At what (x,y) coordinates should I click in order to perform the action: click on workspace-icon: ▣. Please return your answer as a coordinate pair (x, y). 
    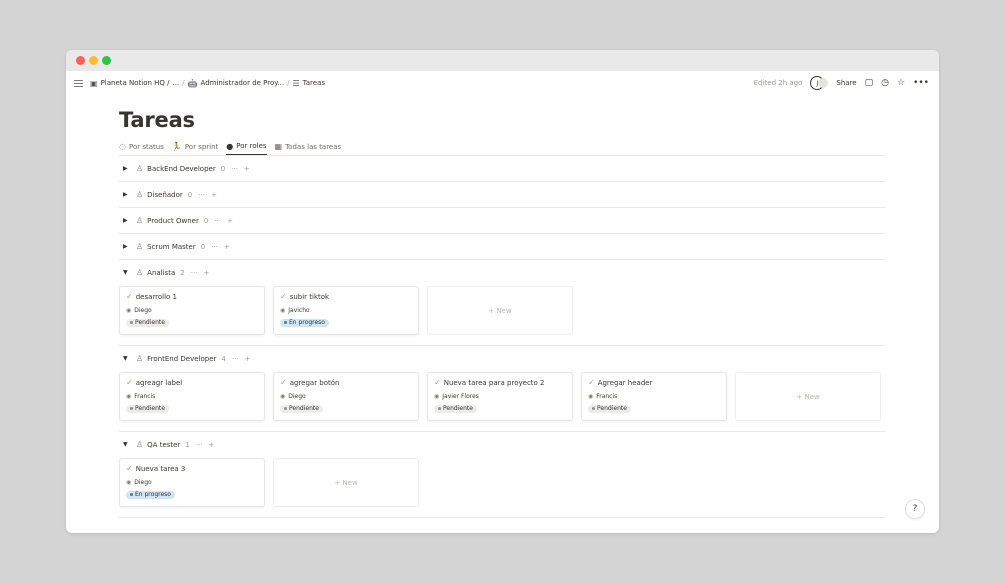
    Looking at the image, I should click on (94, 83).